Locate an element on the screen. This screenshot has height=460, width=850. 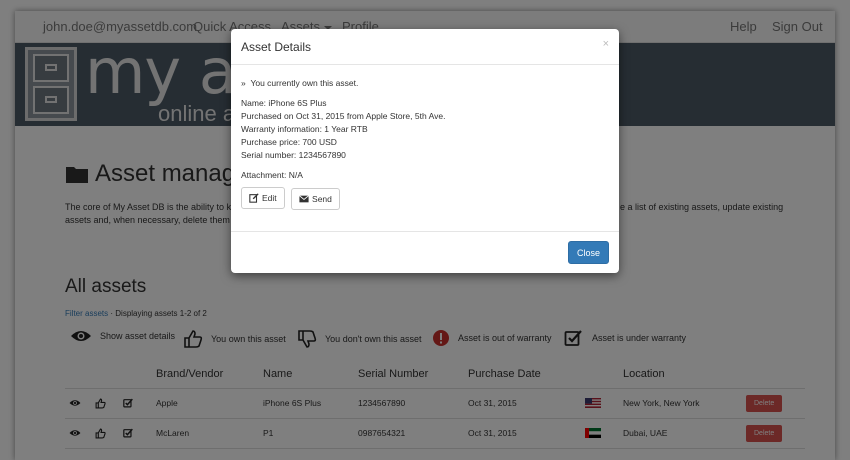
modal-title: Asset Details is located at coordinates (276, 47).